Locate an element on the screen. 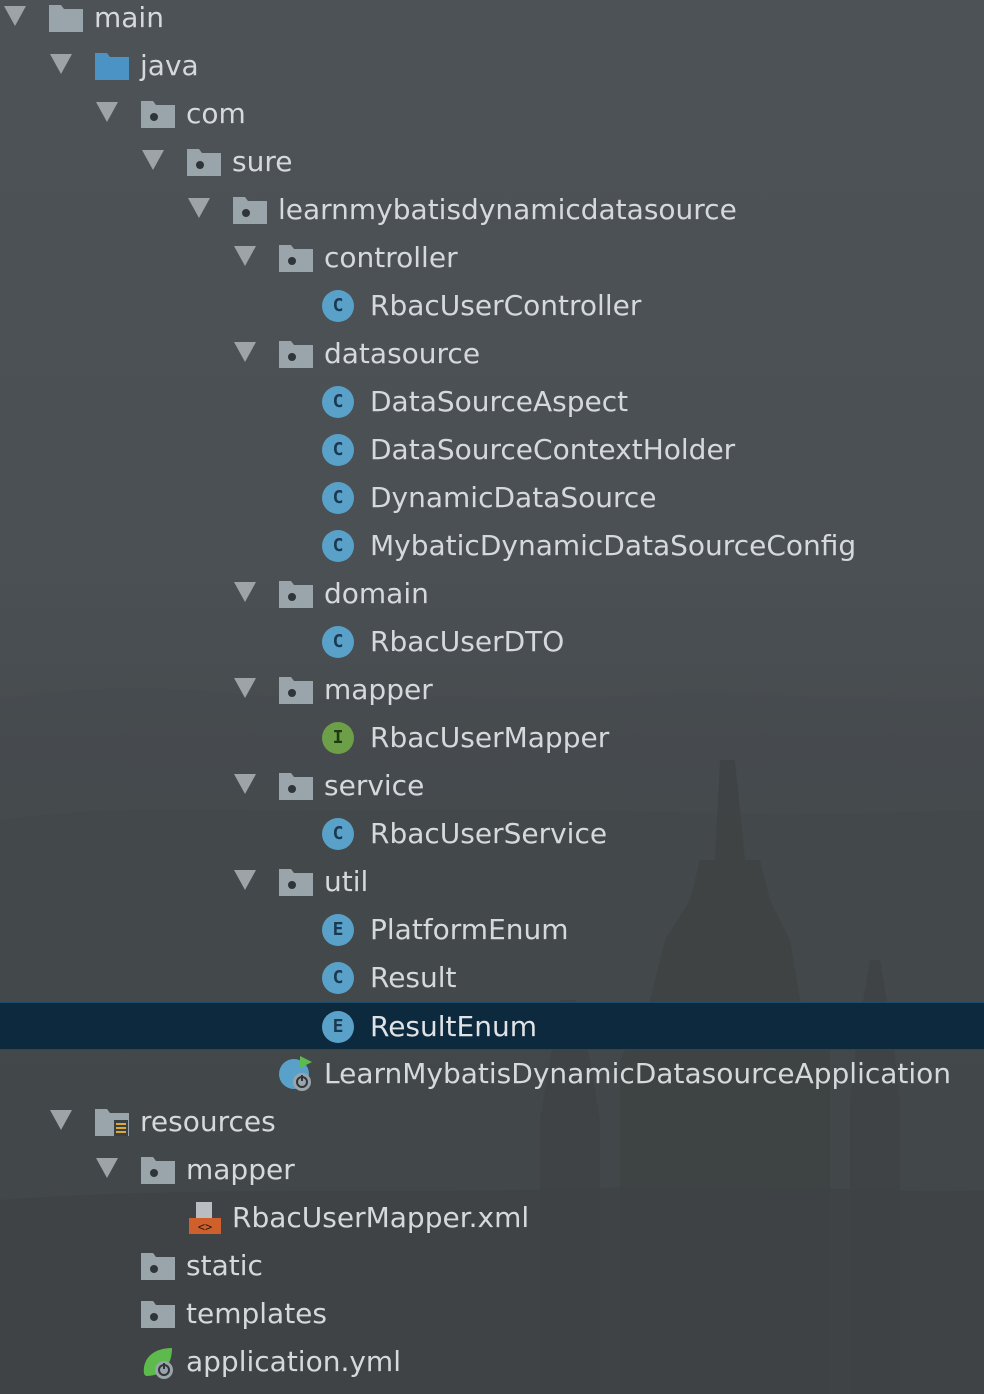  tree-node: E PlatformEnum is located at coordinates (492, 930).